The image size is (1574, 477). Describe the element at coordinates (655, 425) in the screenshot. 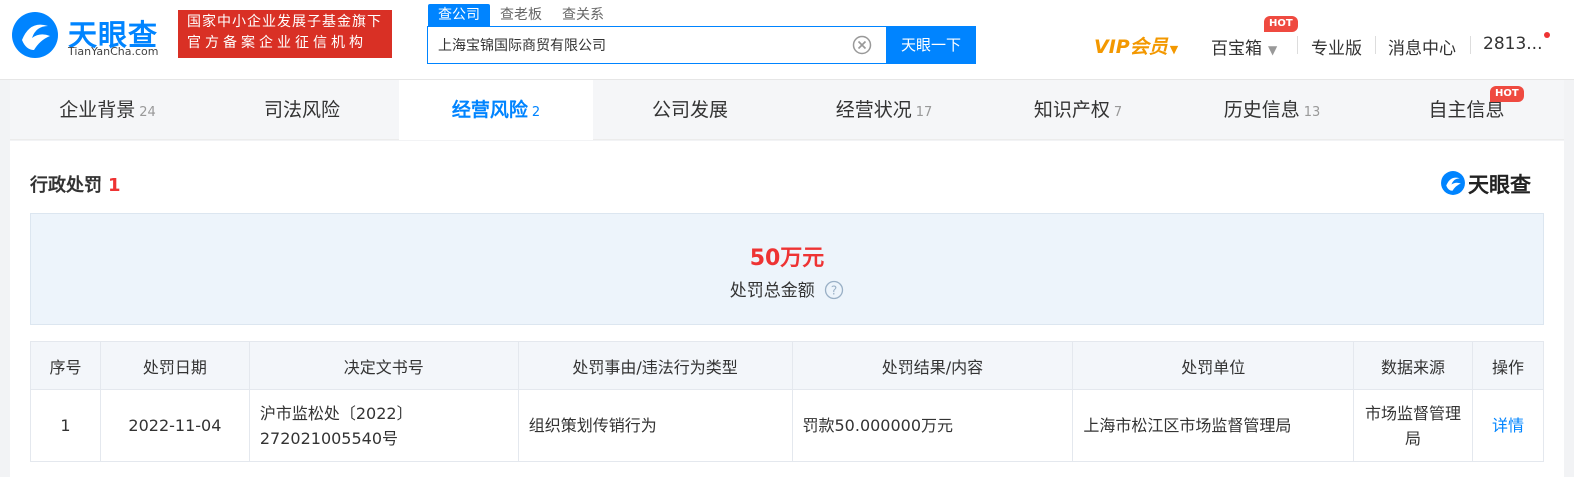

I see `cell-reason: 组织策划传销行为` at that location.